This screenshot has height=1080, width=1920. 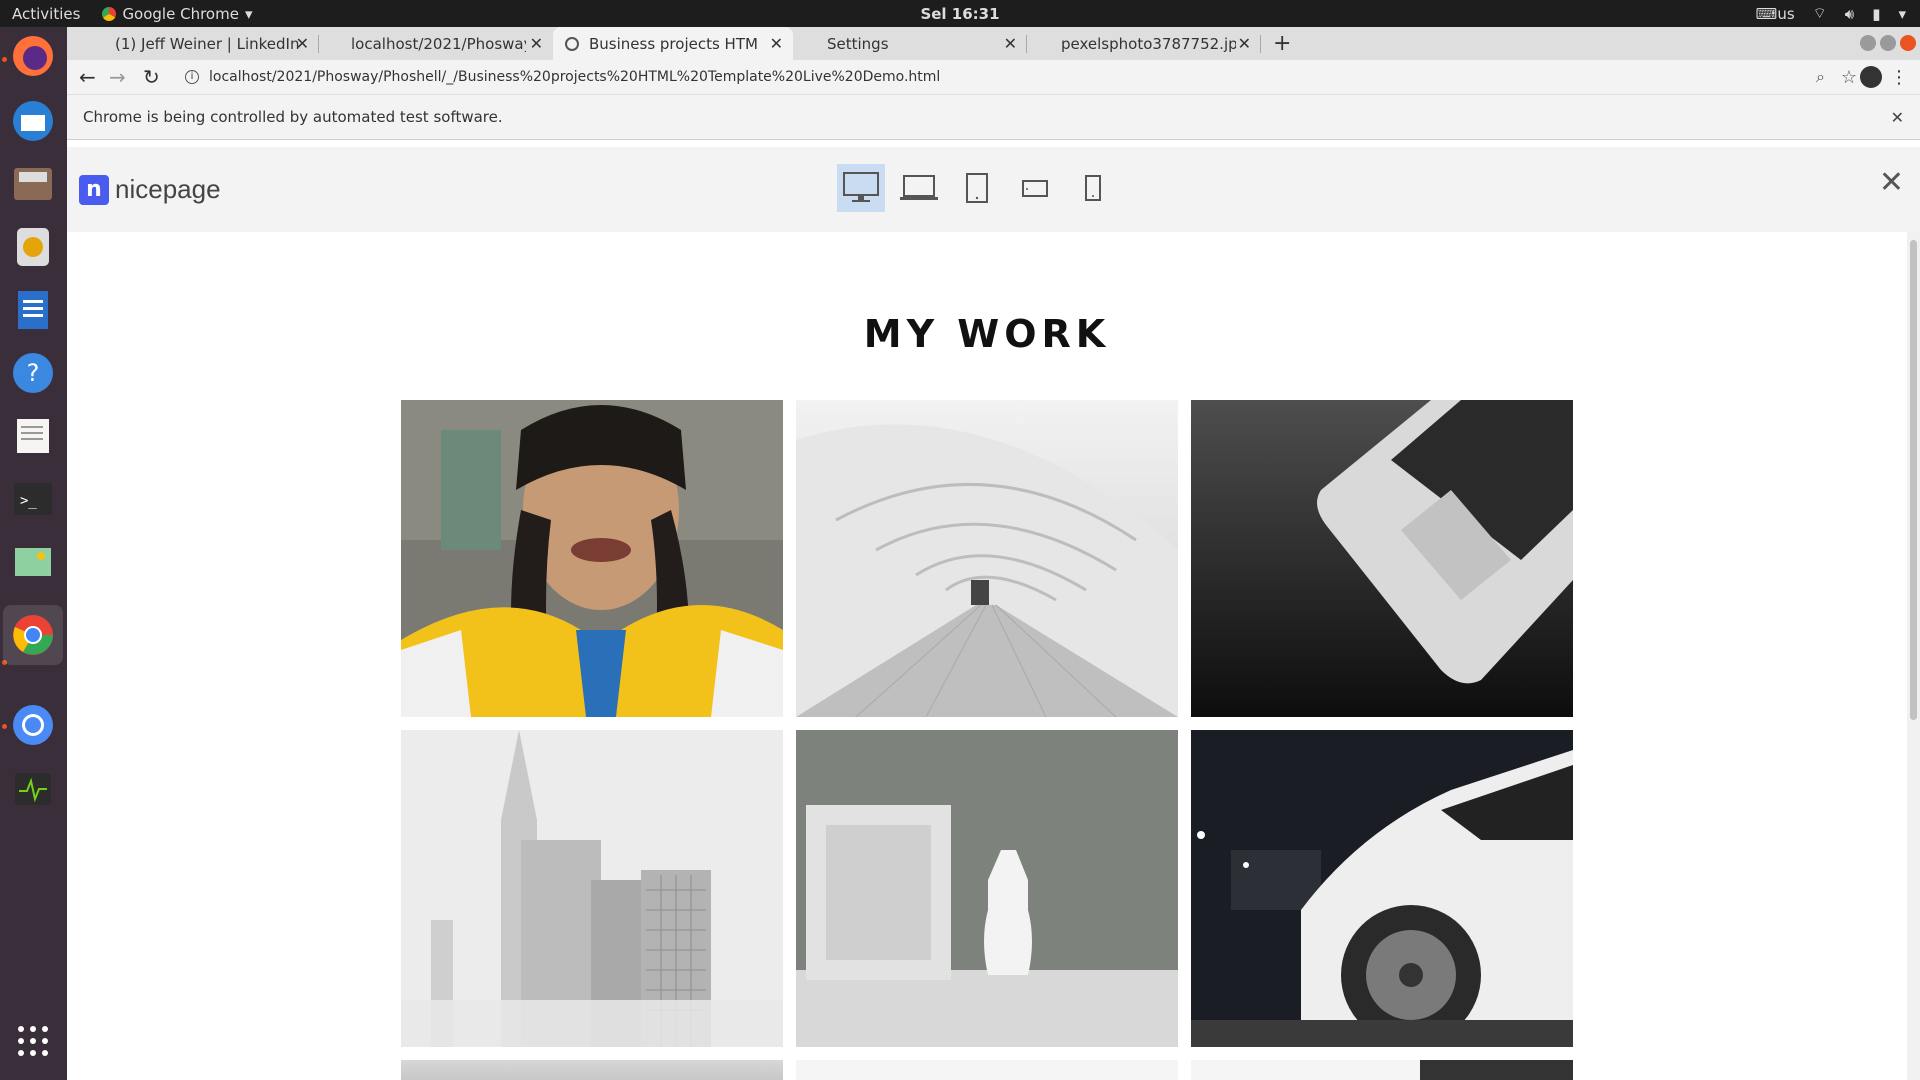 What do you see at coordinates (168, 189) in the screenshot?
I see `nicepage-logo-text: nicepage` at bounding box center [168, 189].